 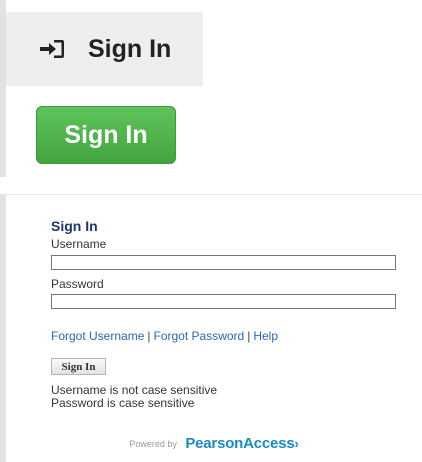 I want to click on username-case-note: Username is not case sensitive, so click(x=134, y=390).